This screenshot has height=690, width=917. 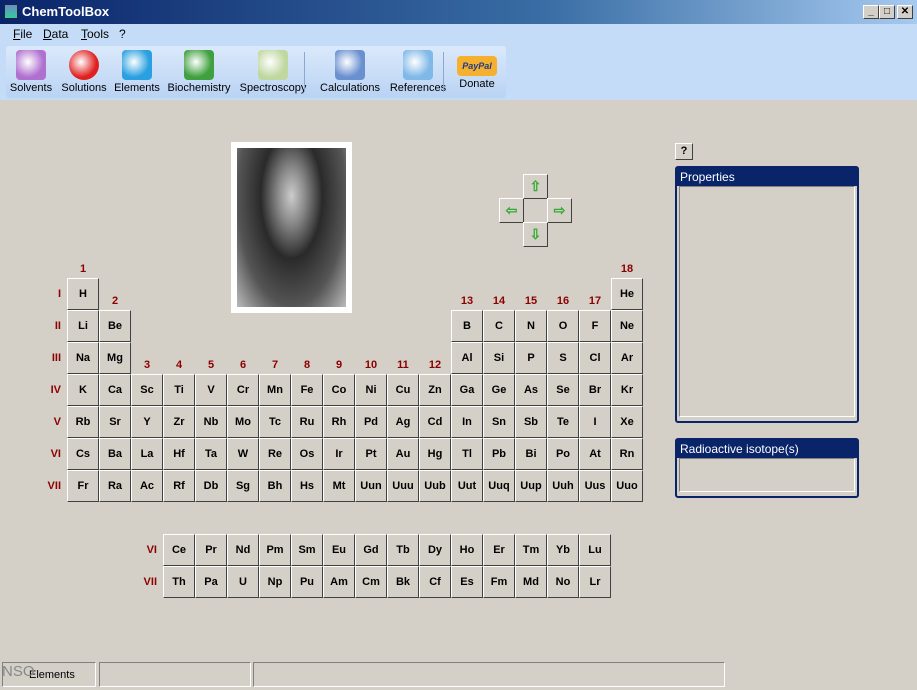 What do you see at coordinates (627, 326) in the screenshot?
I see `element-Ne: Ne` at bounding box center [627, 326].